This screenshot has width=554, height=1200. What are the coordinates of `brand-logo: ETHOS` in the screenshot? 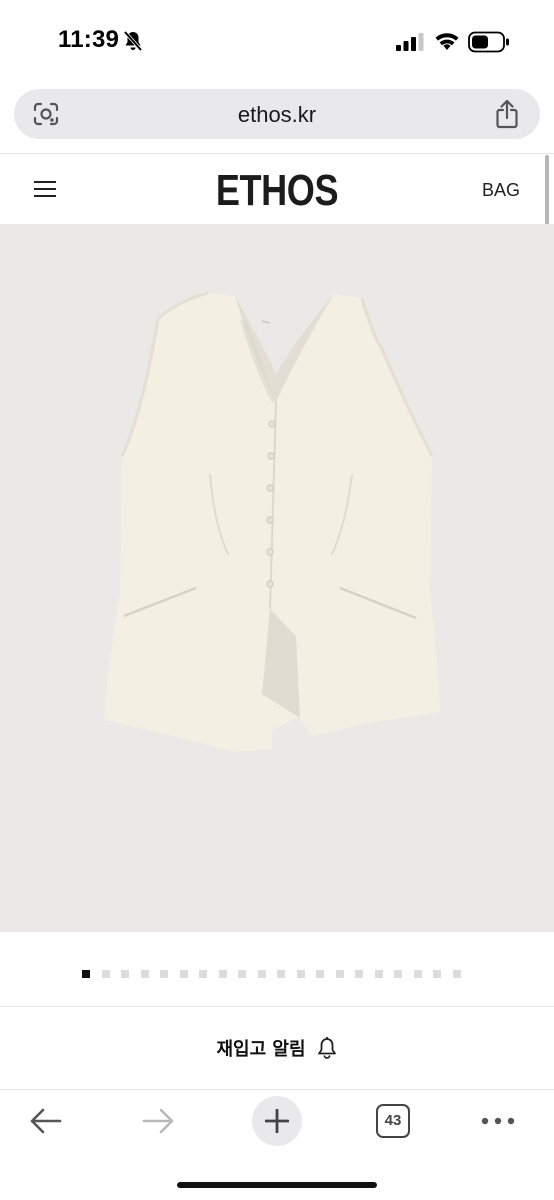 It's located at (277, 191).